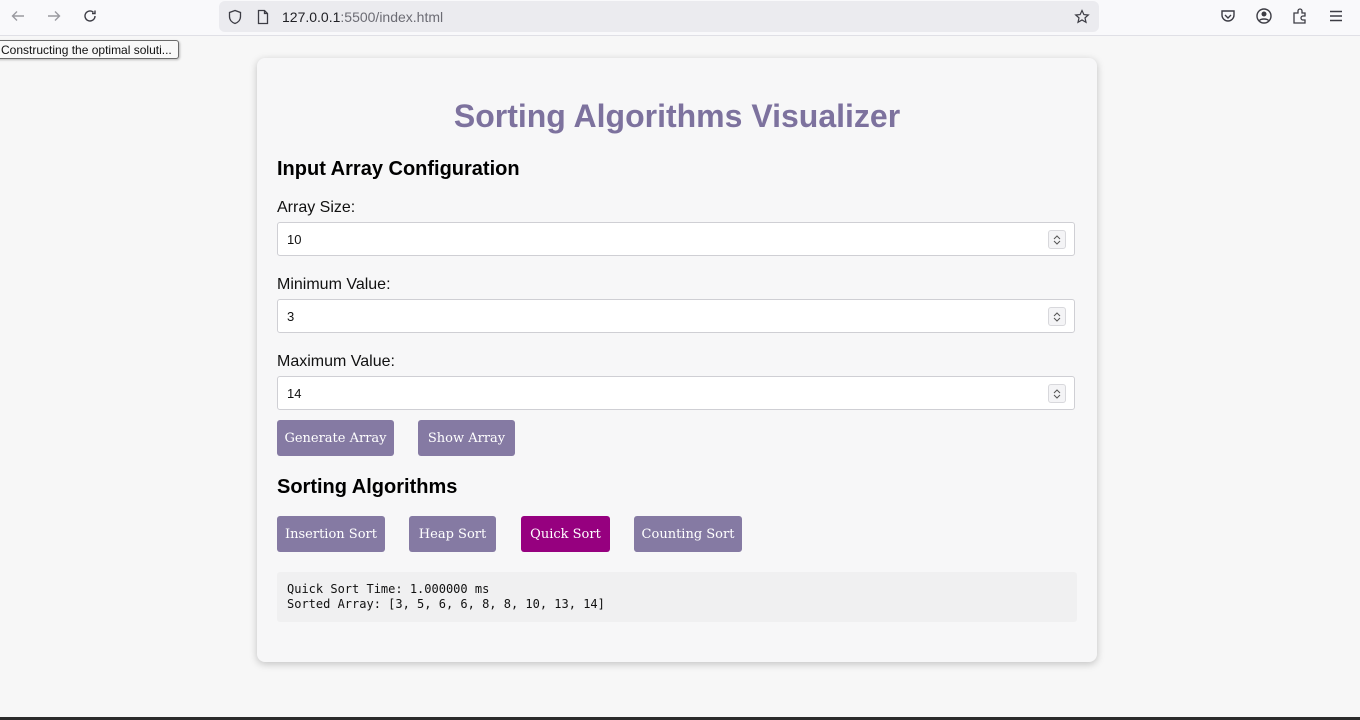 The width and height of the screenshot is (1360, 720). What do you see at coordinates (680, 18) in the screenshot?
I see `browser-toolbar: 127.0.0.1:5500/index.html` at bounding box center [680, 18].